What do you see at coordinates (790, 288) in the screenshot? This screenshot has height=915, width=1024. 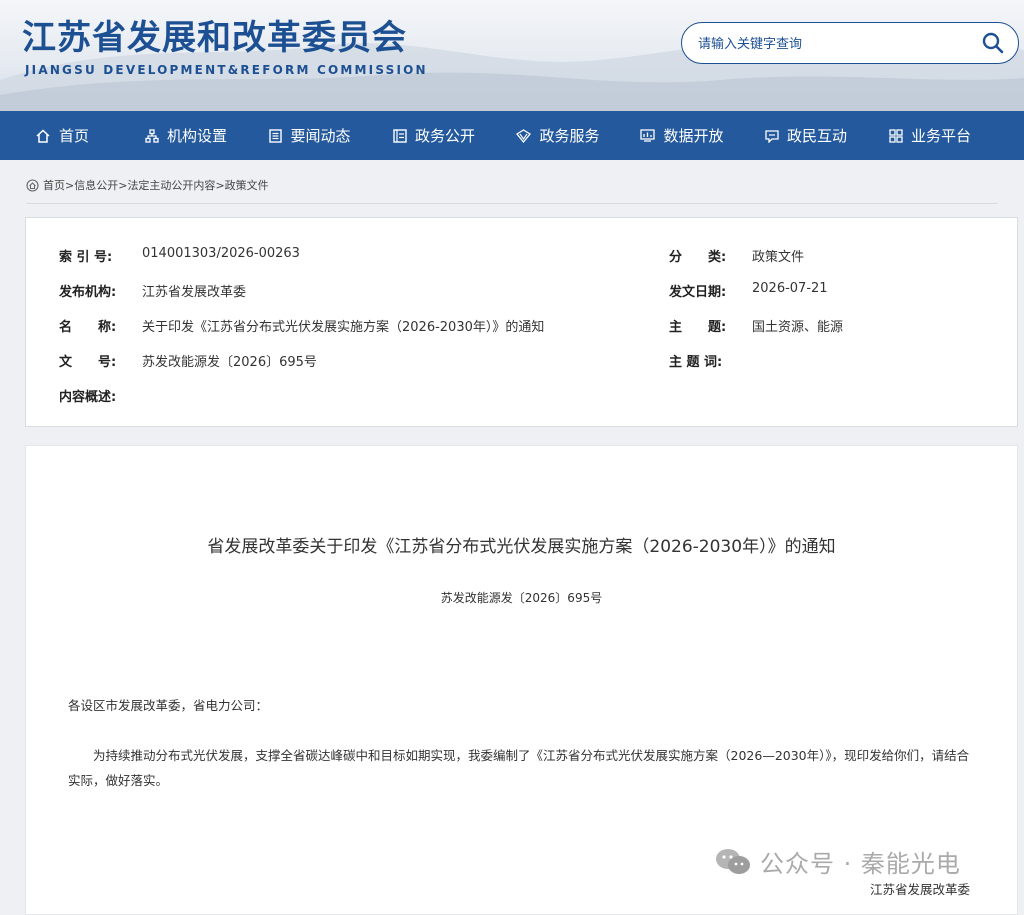 I see `date-value: 2026-07-21` at bounding box center [790, 288].